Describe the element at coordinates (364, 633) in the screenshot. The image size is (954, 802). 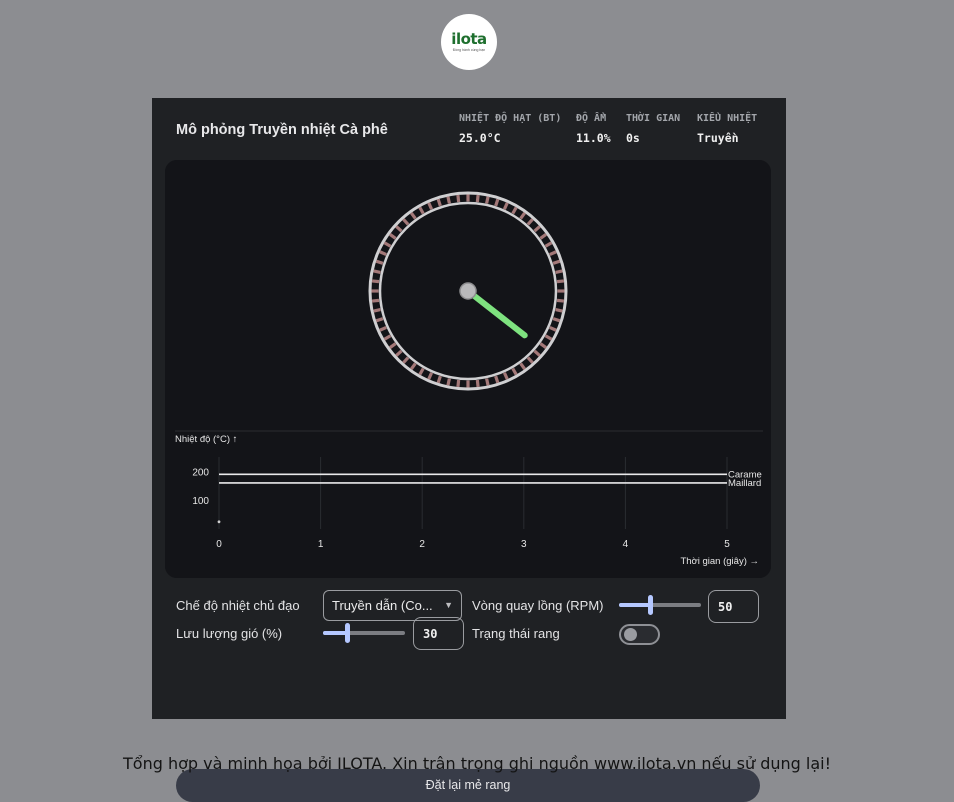
I see `airflow-slider` at that location.